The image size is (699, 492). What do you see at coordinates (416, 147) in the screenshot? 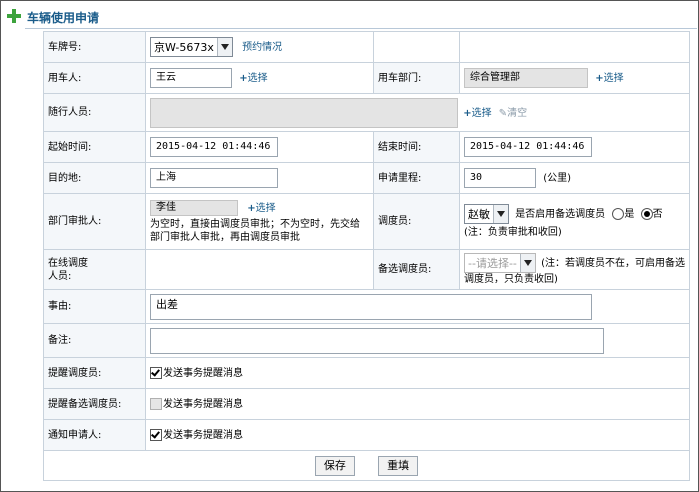
I see `end-time-label: 结束时间:` at bounding box center [416, 147].